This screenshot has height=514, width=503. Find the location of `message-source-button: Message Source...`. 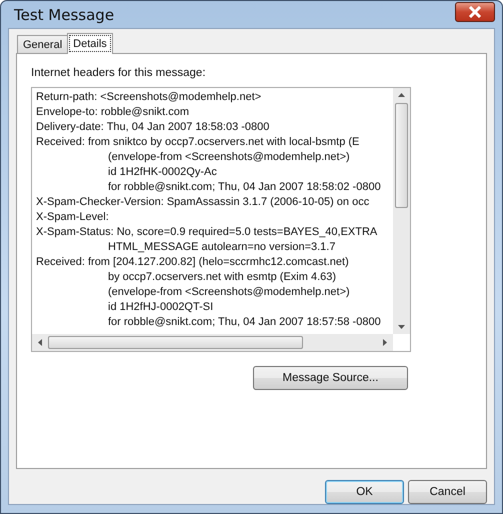

message-source-button: Message Source... is located at coordinates (330, 378).